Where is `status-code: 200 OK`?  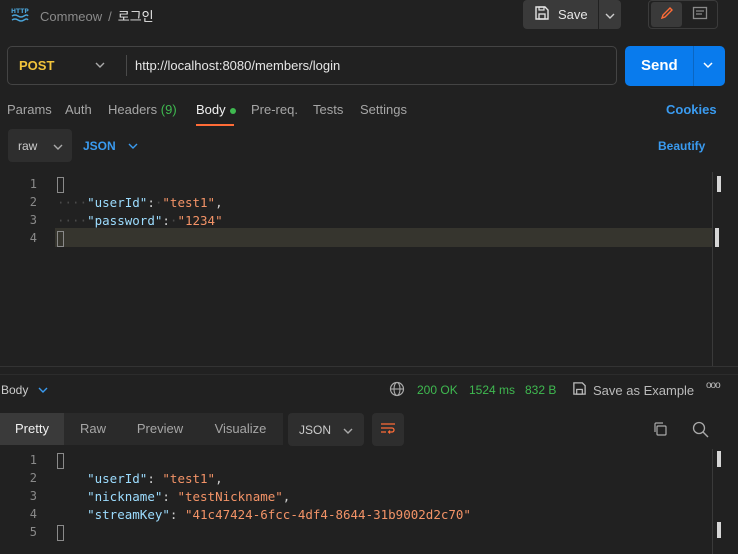 status-code: 200 OK is located at coordinates (437, 390).